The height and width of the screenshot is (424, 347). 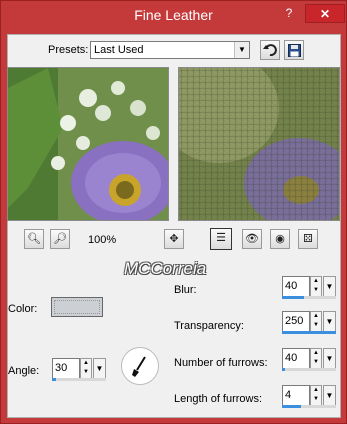 I want to click on angle-spinner: 30 ▲ ▼ ▼, so click(x=79, y=370).